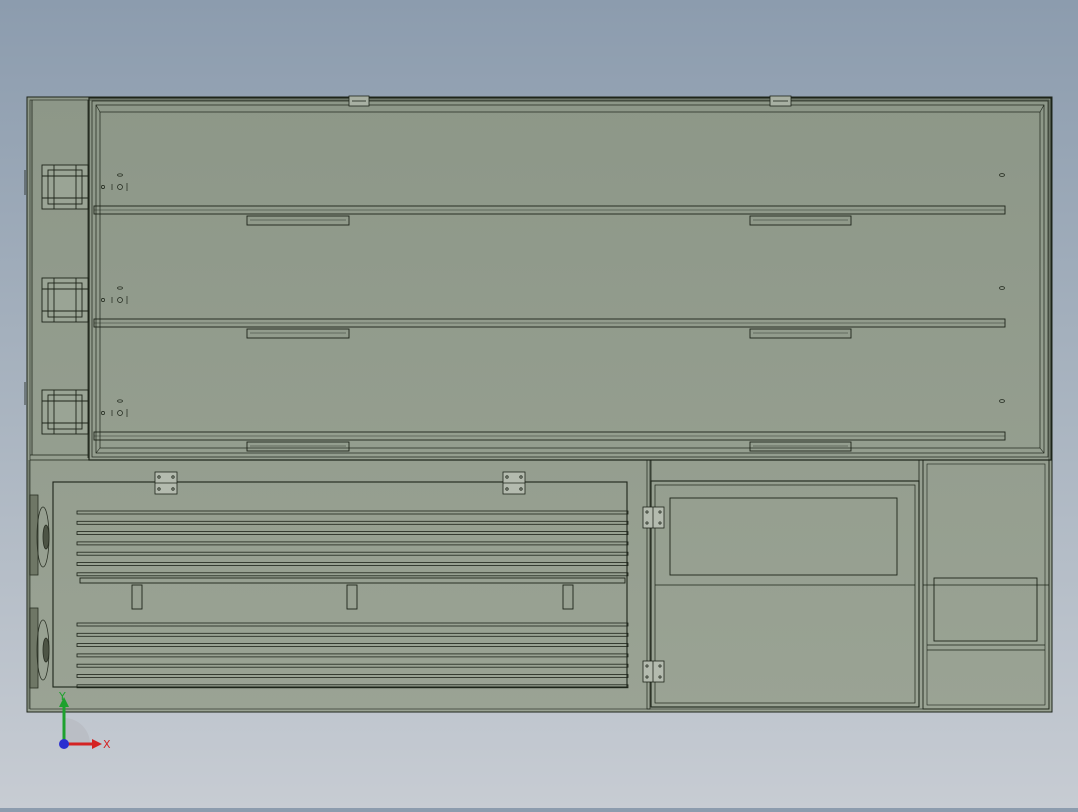  I want to click on panel-hinge-right, so click(514, 483).